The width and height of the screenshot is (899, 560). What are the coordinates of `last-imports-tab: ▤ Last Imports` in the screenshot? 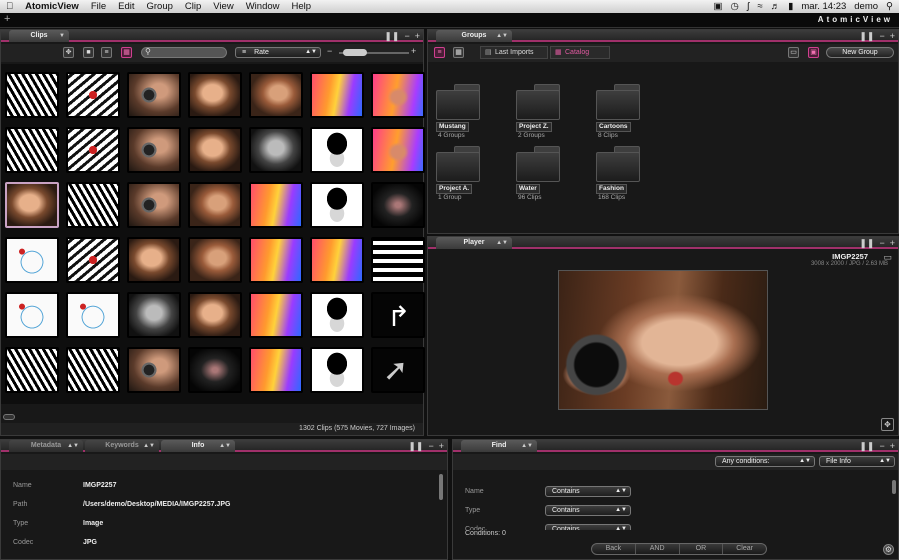 It's located at (514, 52).